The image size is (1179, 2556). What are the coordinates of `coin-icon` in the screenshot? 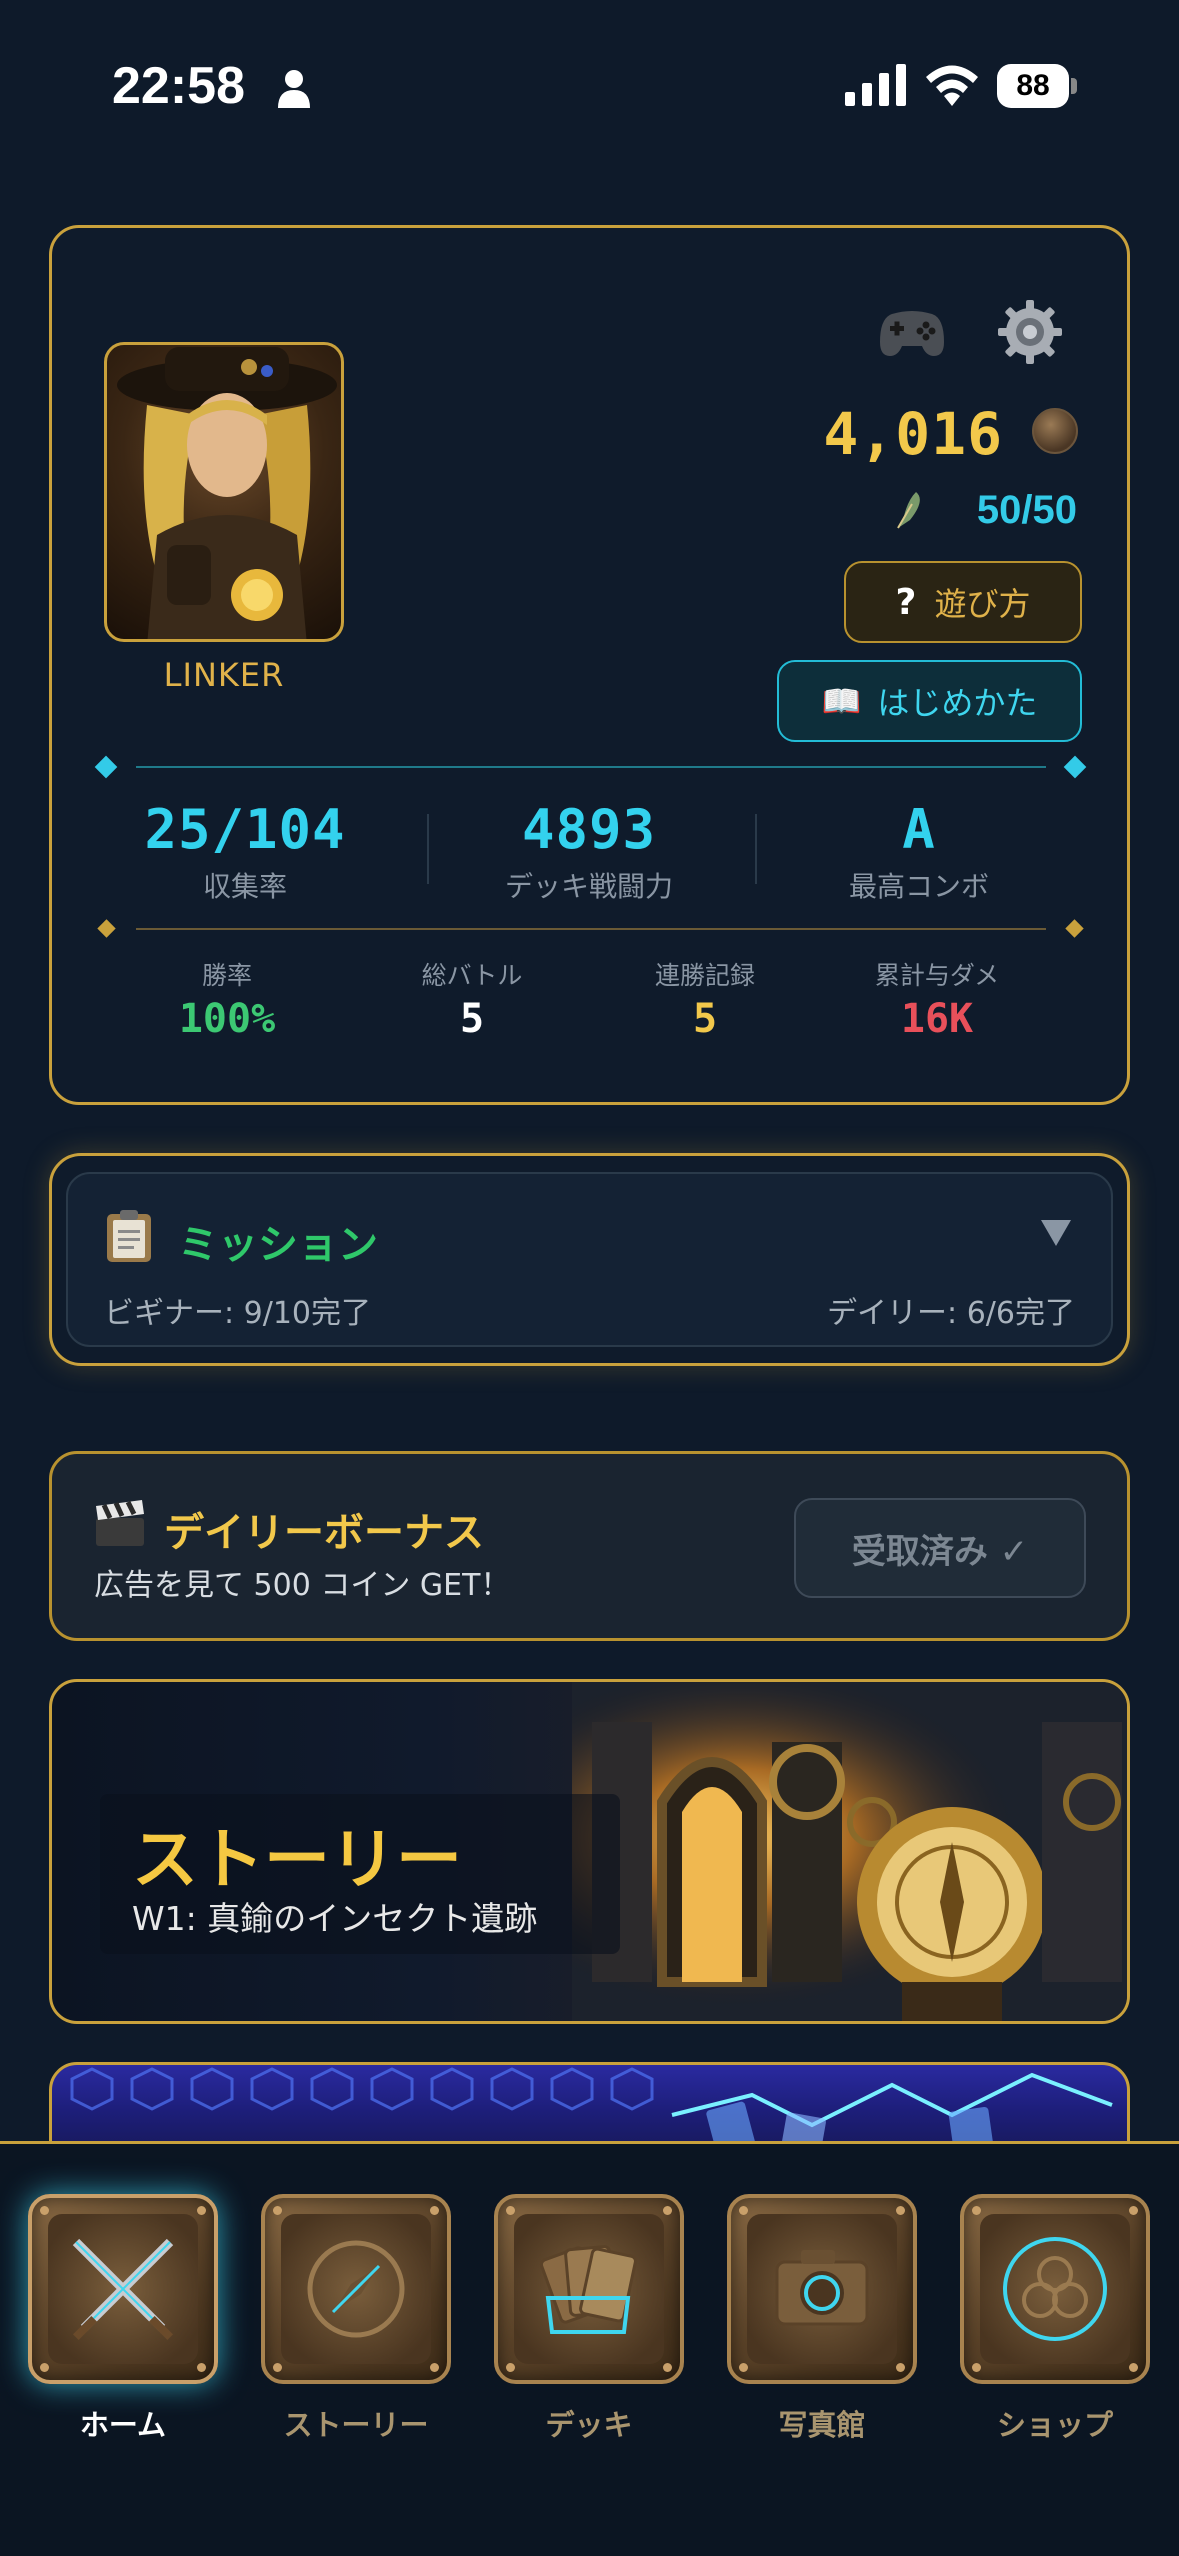 It's located at (1055, 431).